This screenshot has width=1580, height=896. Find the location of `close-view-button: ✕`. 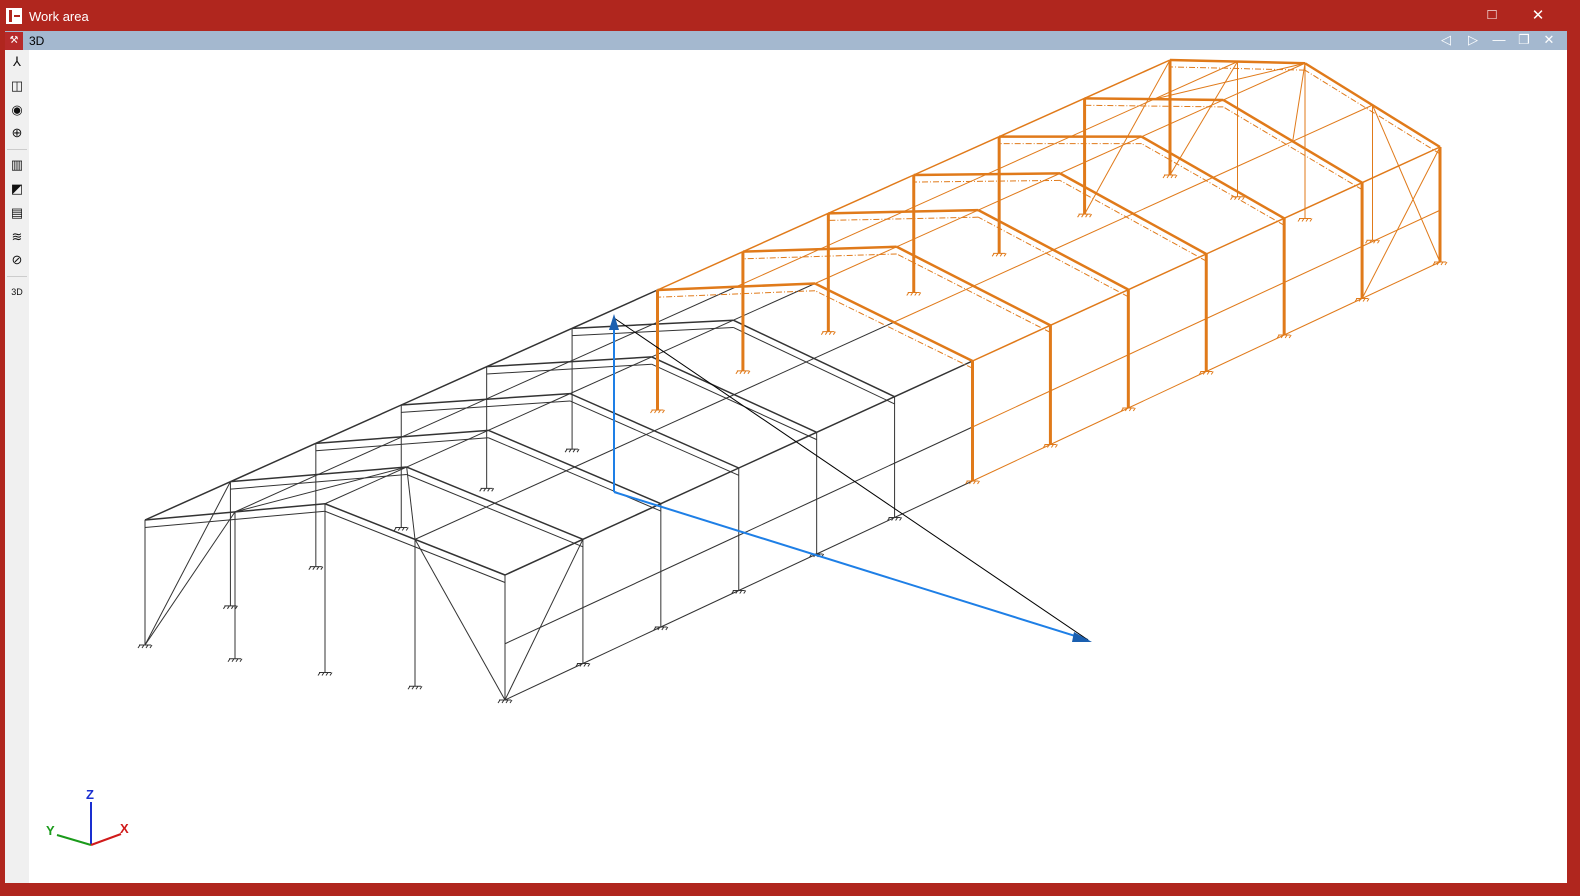

close-view-button: ✕ is located at coordinates (1549, 40).